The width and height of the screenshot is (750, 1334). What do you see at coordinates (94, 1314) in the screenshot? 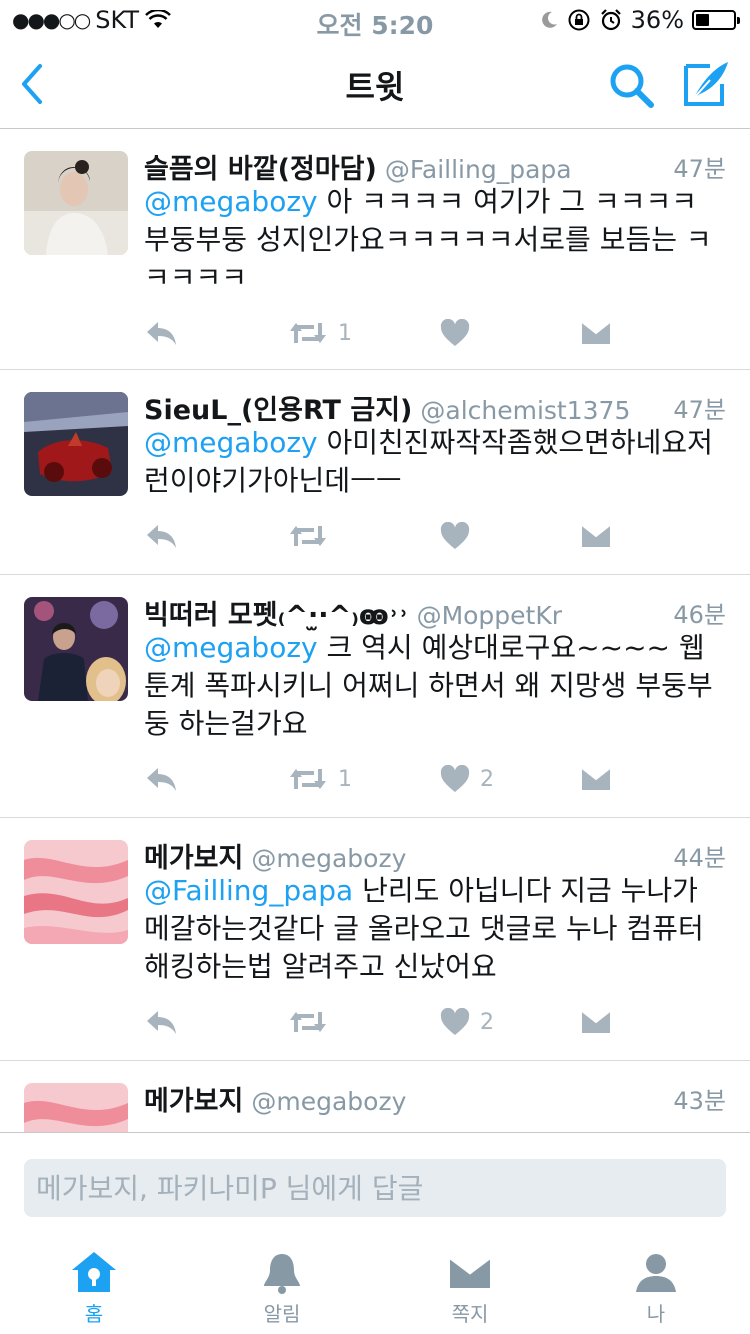
I see `tab-label: 홈` at bounding box center [94, 1314].